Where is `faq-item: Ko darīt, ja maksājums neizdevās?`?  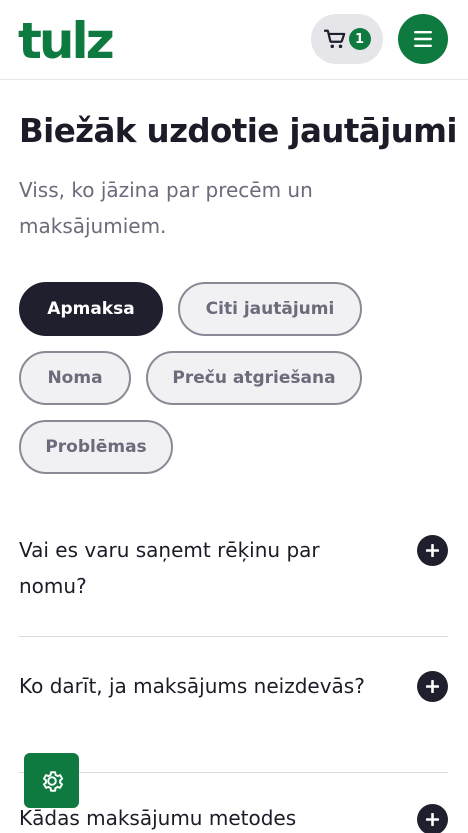
faq-item: Ko darīt, ja maksājums neizdevās? is located at coordinates (233, 713).